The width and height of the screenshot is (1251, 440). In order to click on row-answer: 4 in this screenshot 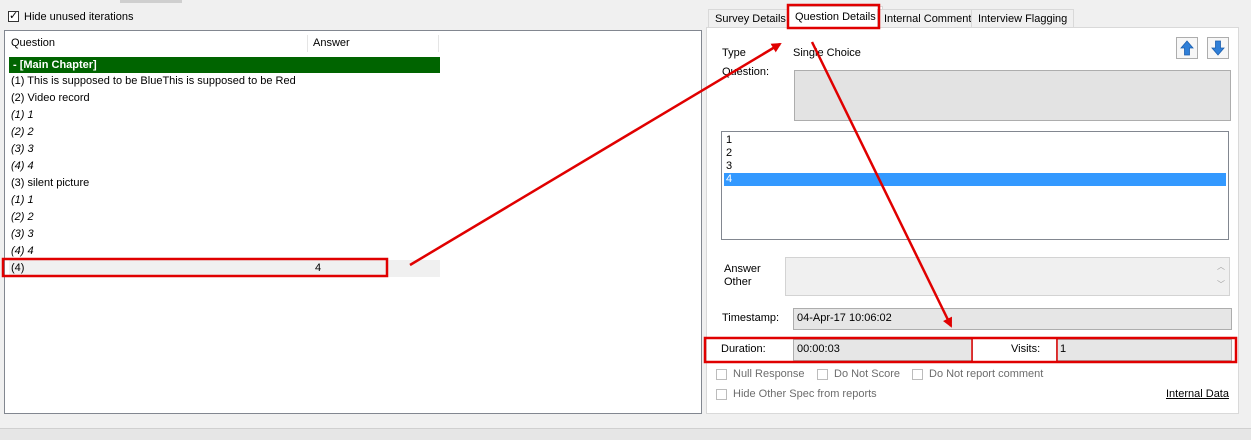, I will do `click(318, 268)`.